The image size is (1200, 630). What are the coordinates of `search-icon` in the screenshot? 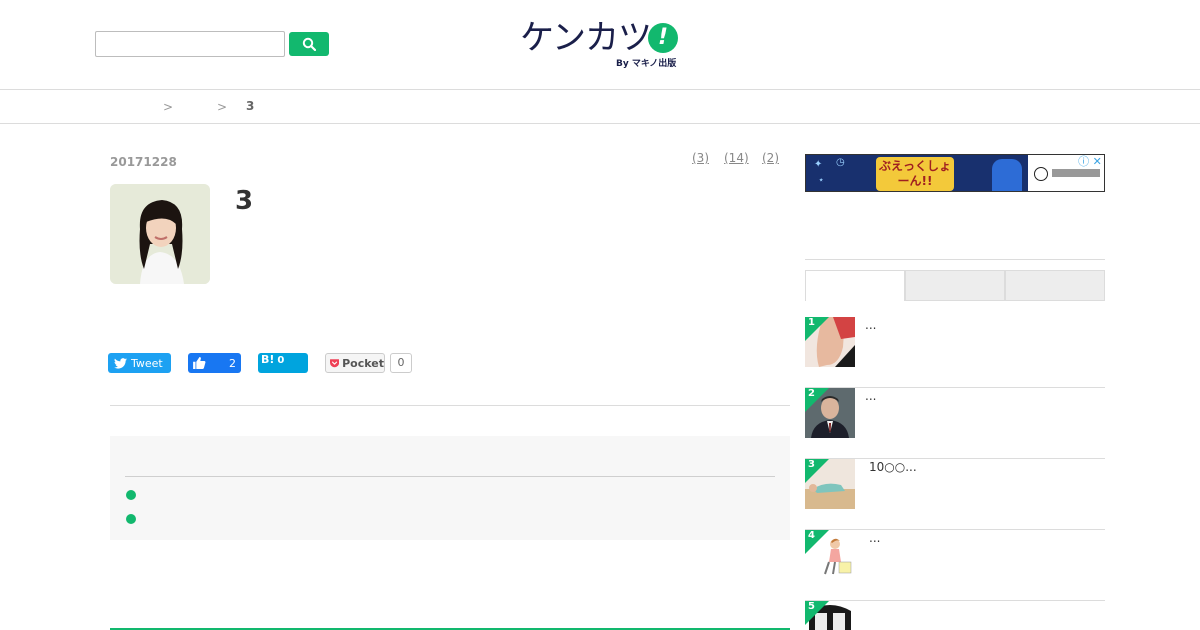 It's located at (309, 44).